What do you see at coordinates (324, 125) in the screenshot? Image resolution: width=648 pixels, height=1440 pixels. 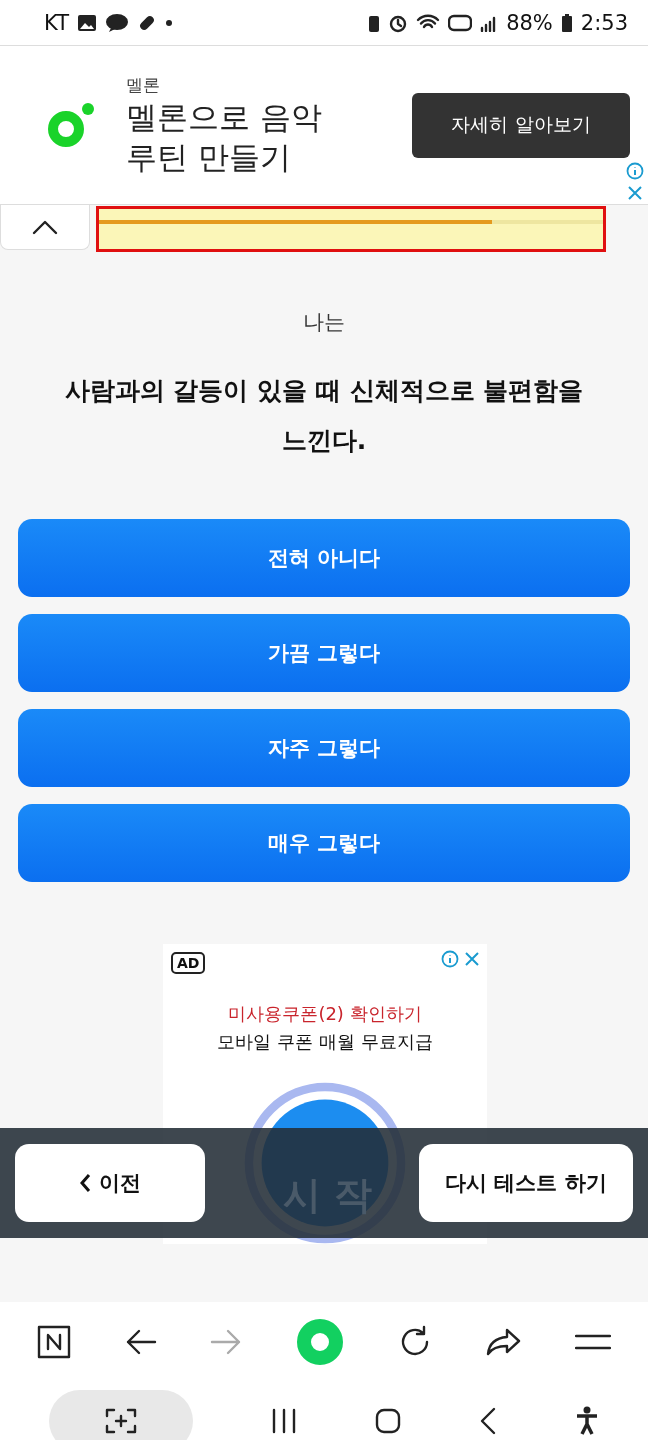 I see `ad-banner: 멜론 멜론으로 음악 루틴 만들기 자세히 알아보기` at bounding box center [324, 125].